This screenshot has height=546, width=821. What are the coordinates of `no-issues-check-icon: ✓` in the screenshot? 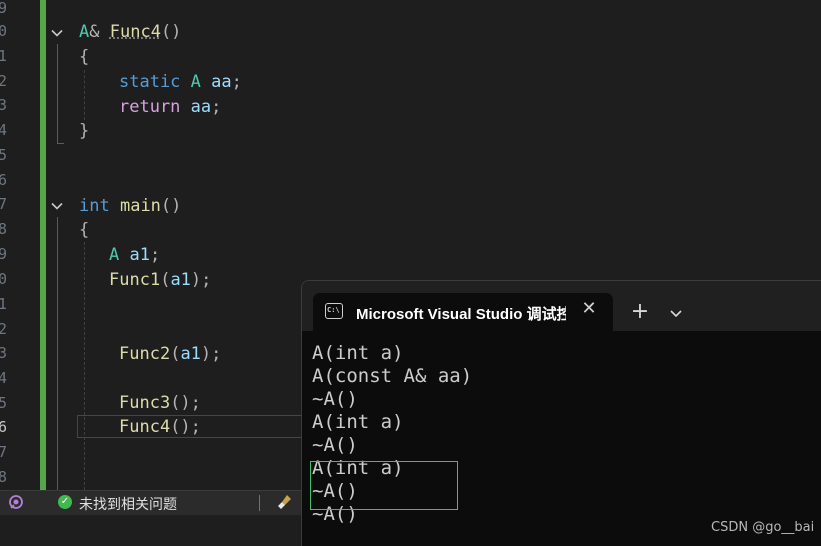 It's located at (65, 502).